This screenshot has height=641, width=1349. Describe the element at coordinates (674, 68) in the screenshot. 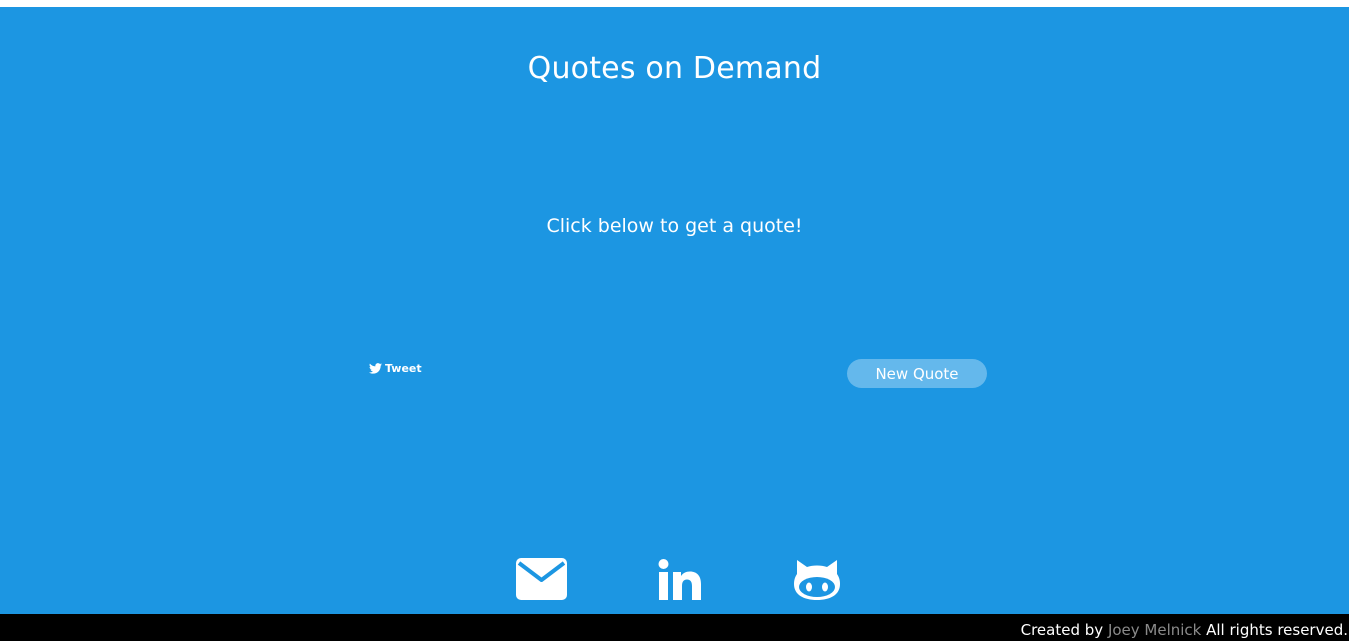

I see `page-title: Quotes on Demand` at that location.